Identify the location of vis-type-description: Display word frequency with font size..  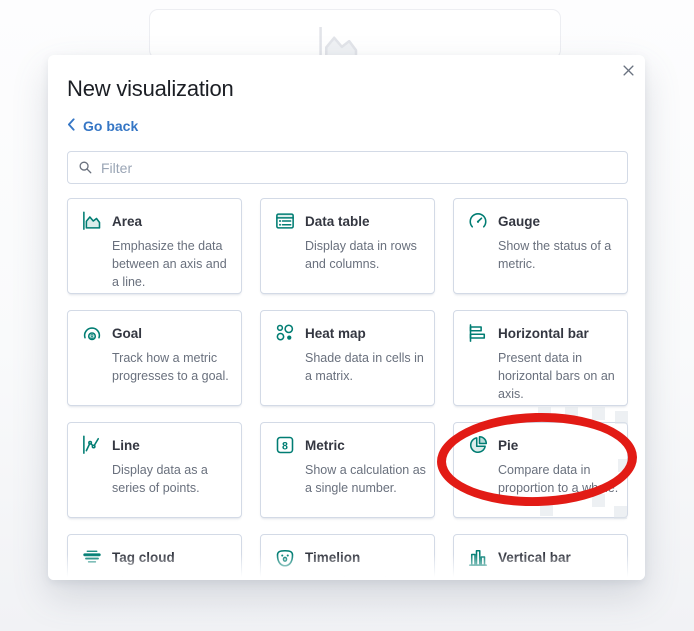
(172, 576).